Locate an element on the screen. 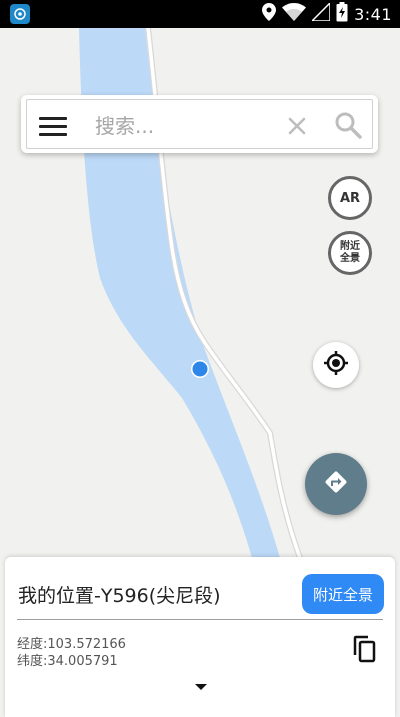  signal-icon is located at coordinates (320, 13).